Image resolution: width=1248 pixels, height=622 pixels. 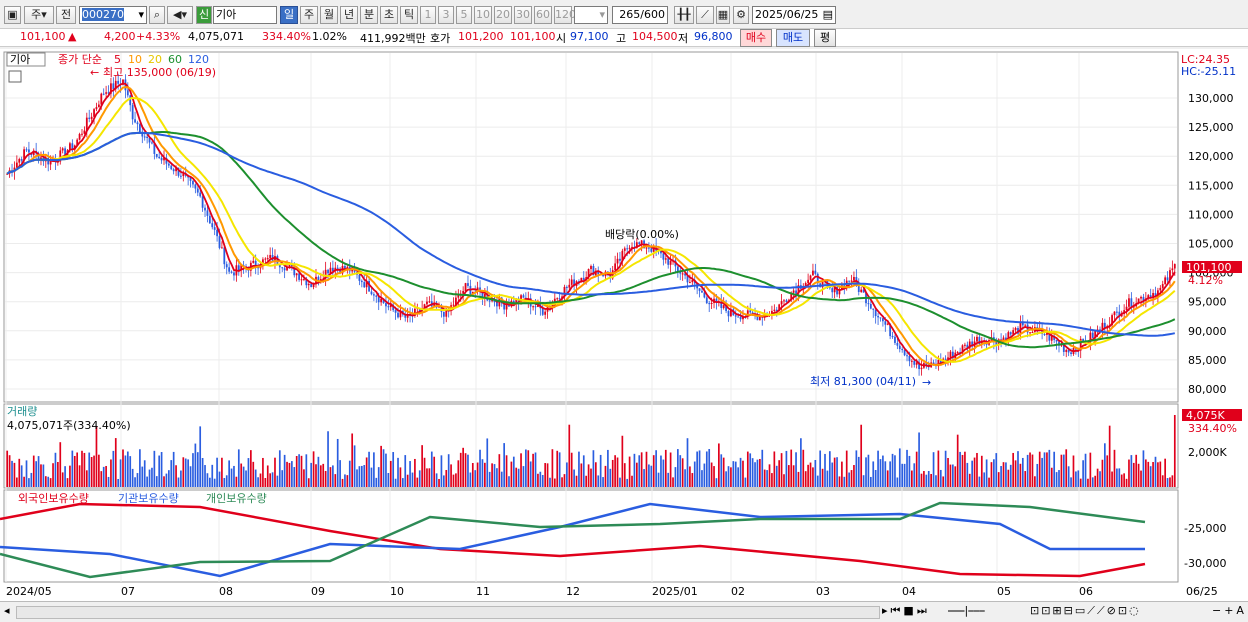 I want to click on stock-code-input: 000270 ▾, so click(x=113, y=15).